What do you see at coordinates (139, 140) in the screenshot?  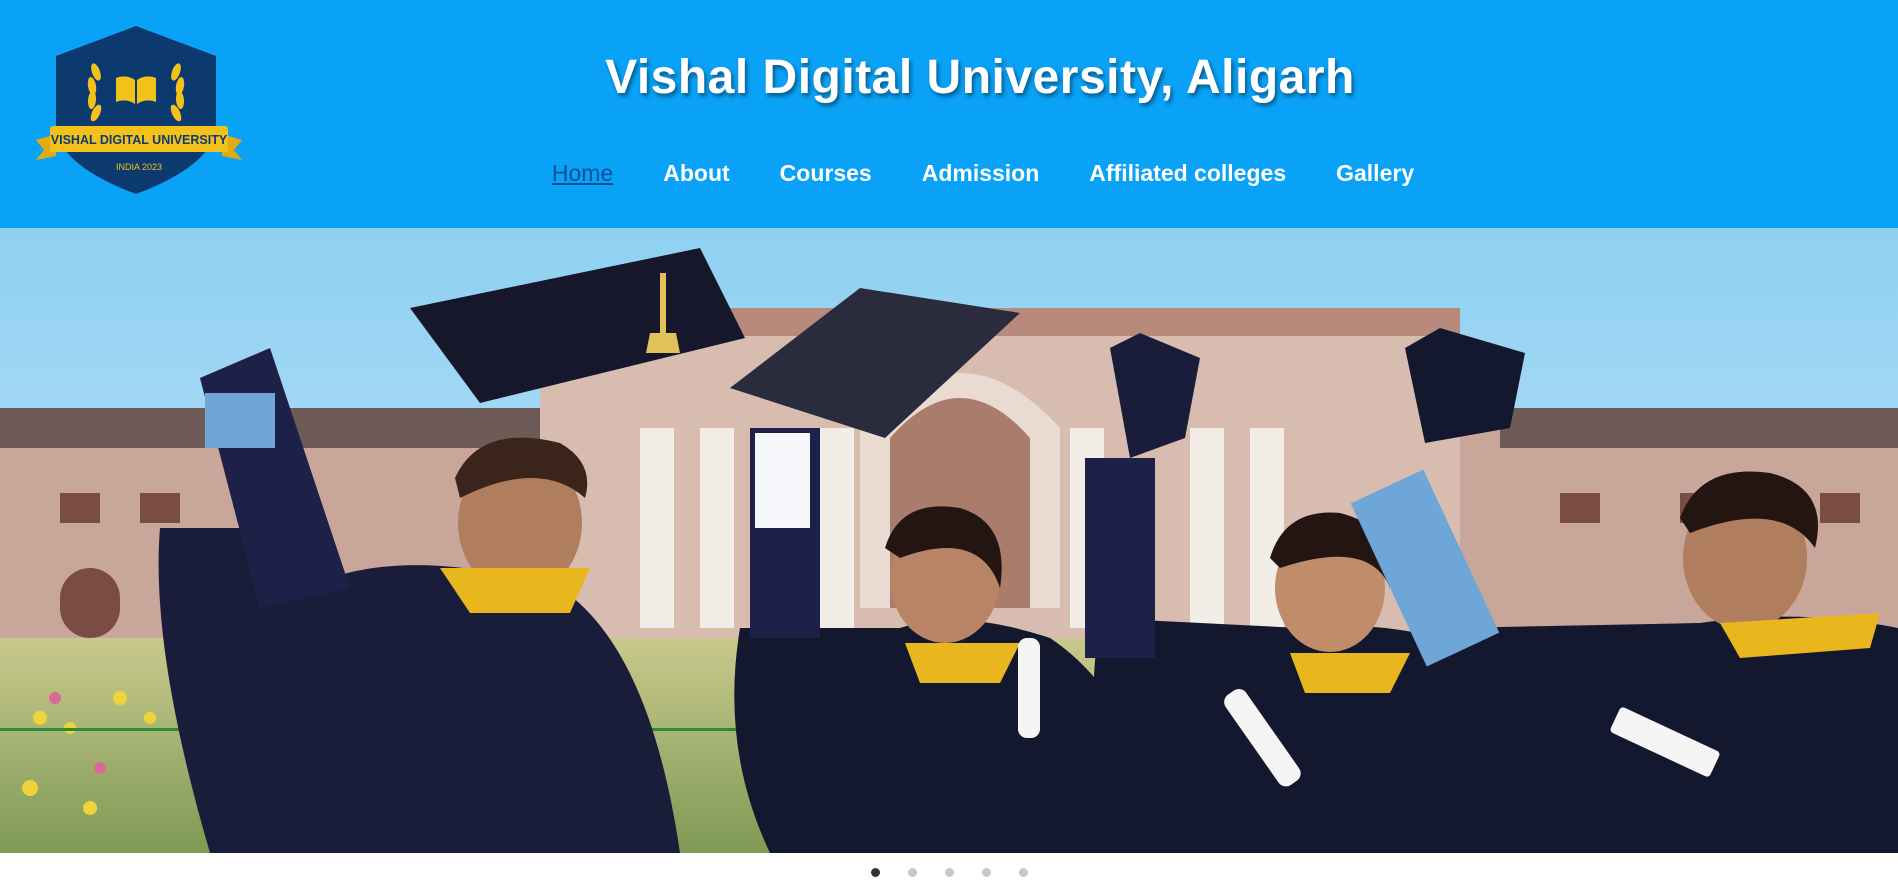 I see `logo-banner-text: VISHAL DIGITAL UNIVERSITY` at bounding box center [139, 140].